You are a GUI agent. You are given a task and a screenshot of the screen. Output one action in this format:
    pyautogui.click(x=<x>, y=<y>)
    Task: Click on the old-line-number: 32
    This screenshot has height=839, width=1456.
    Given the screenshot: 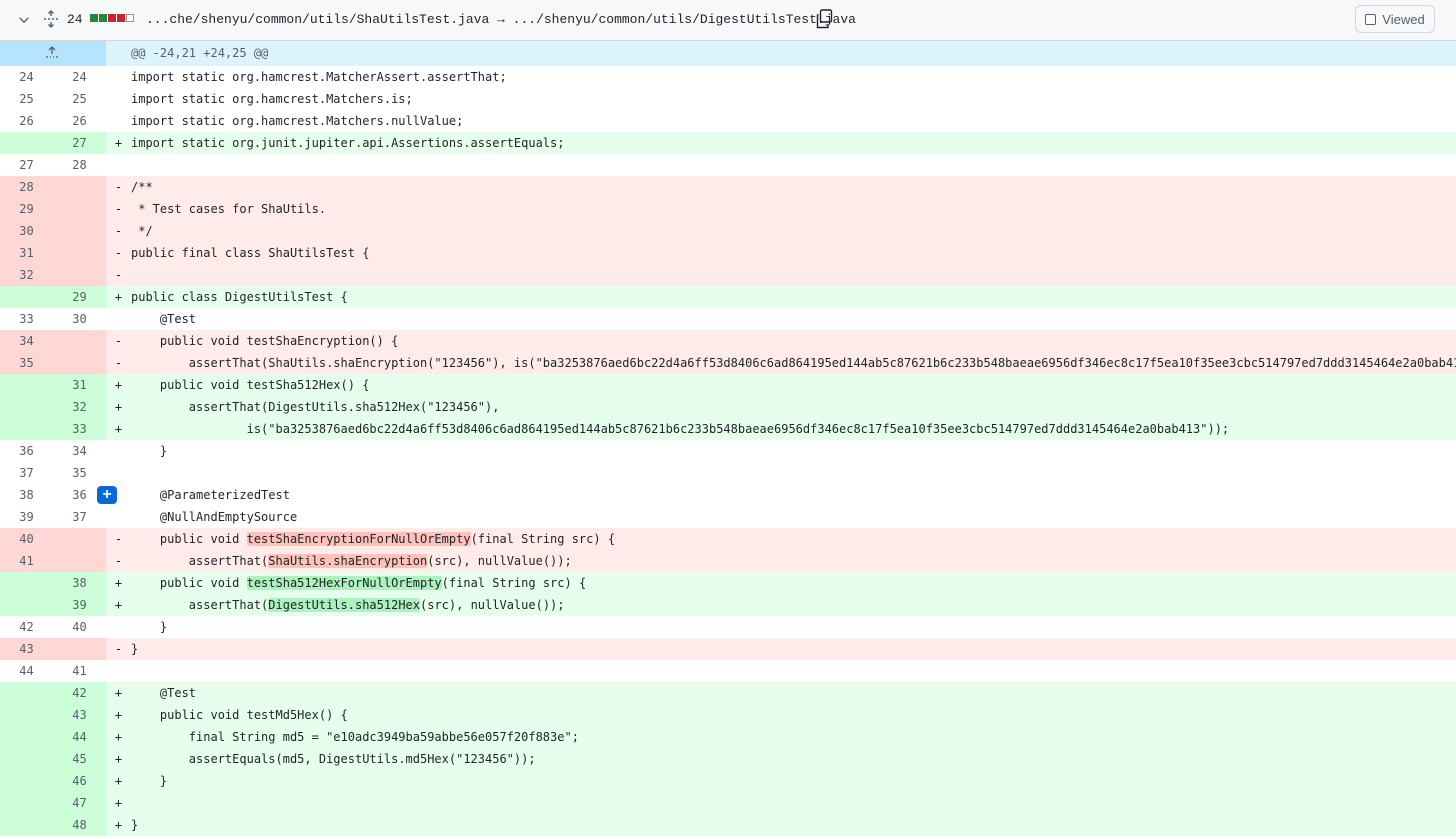 What is the action you would take?
    pyautogui.click(x=26, y=275)
    